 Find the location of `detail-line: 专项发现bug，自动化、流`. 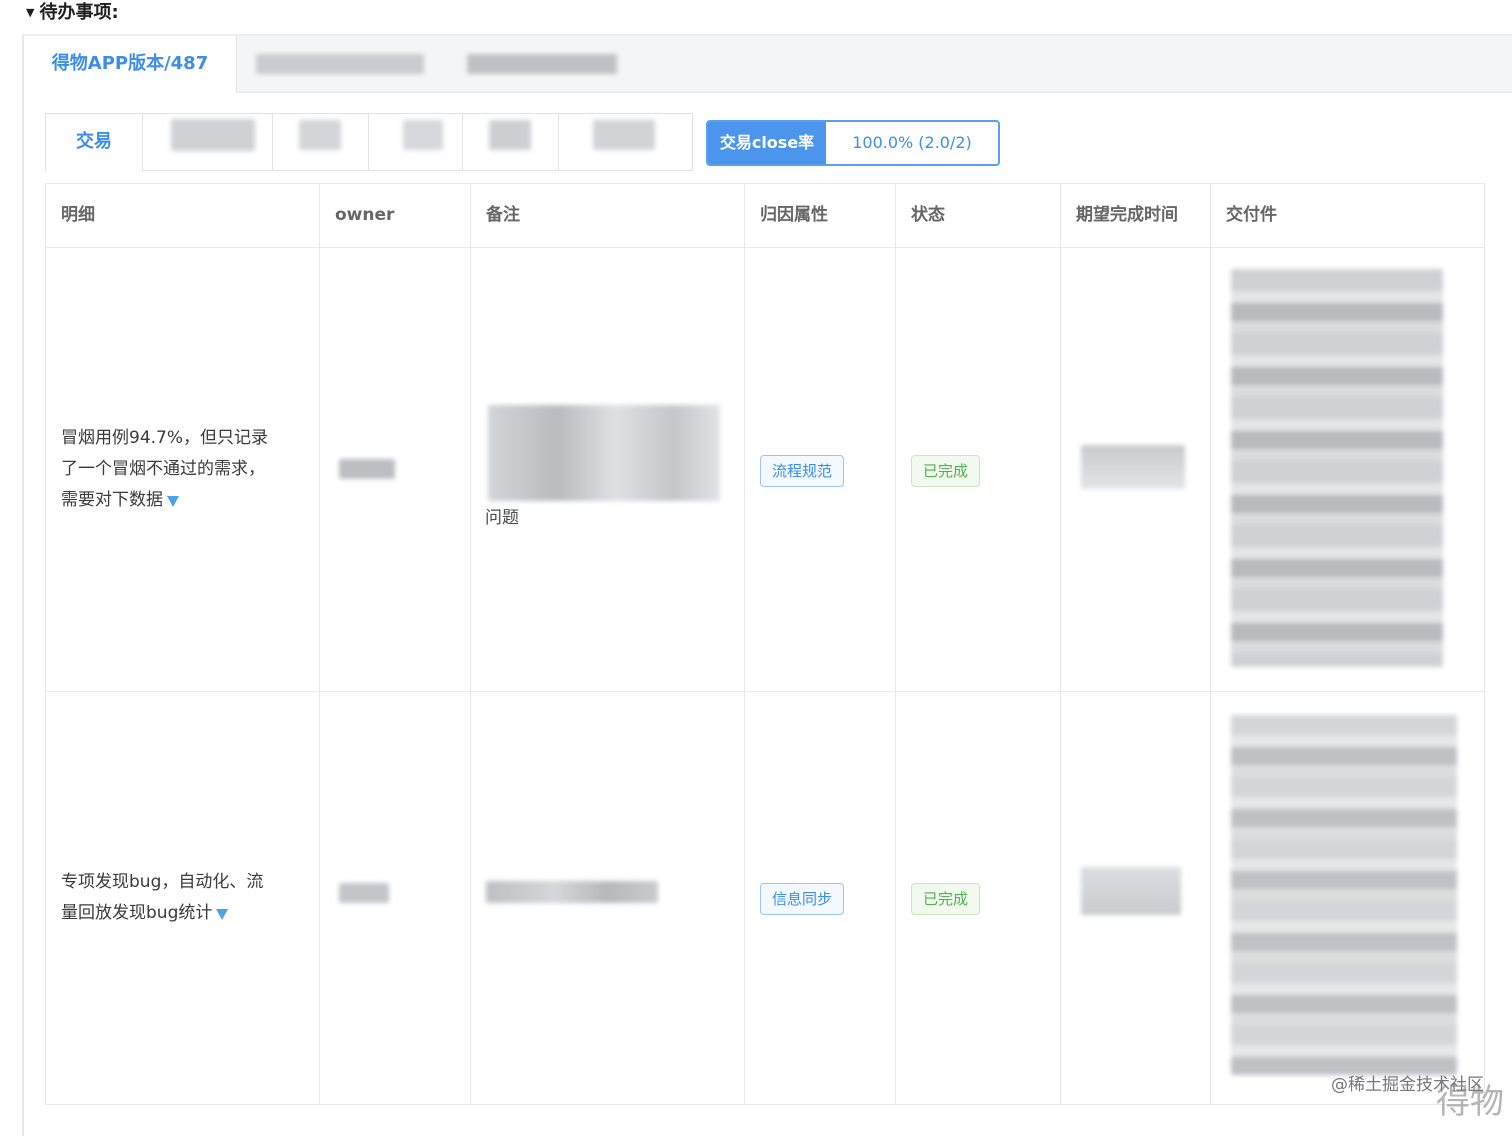

detail-line: 专项发现bug，自动化、流 is located at coordinates (162, 882).